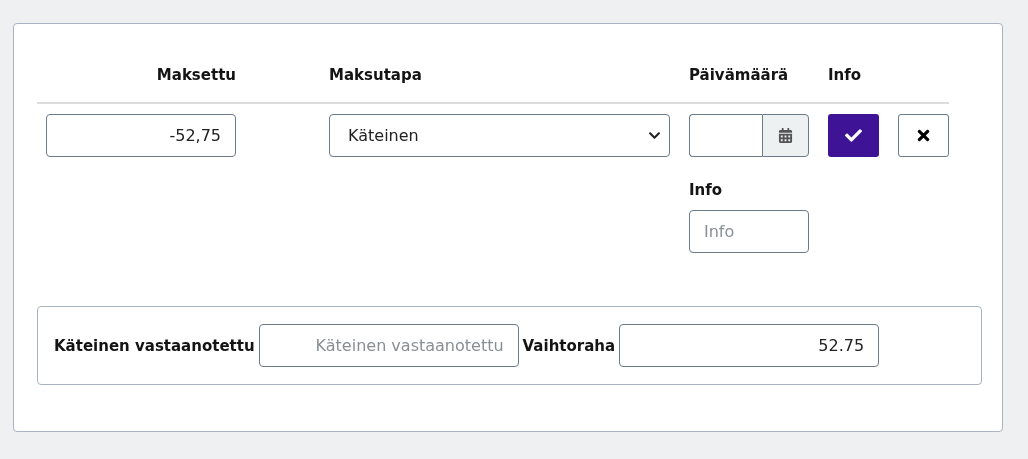 This screenshot has width=1028, height=459. I want to click on info-field: Info, so click(749, 231).